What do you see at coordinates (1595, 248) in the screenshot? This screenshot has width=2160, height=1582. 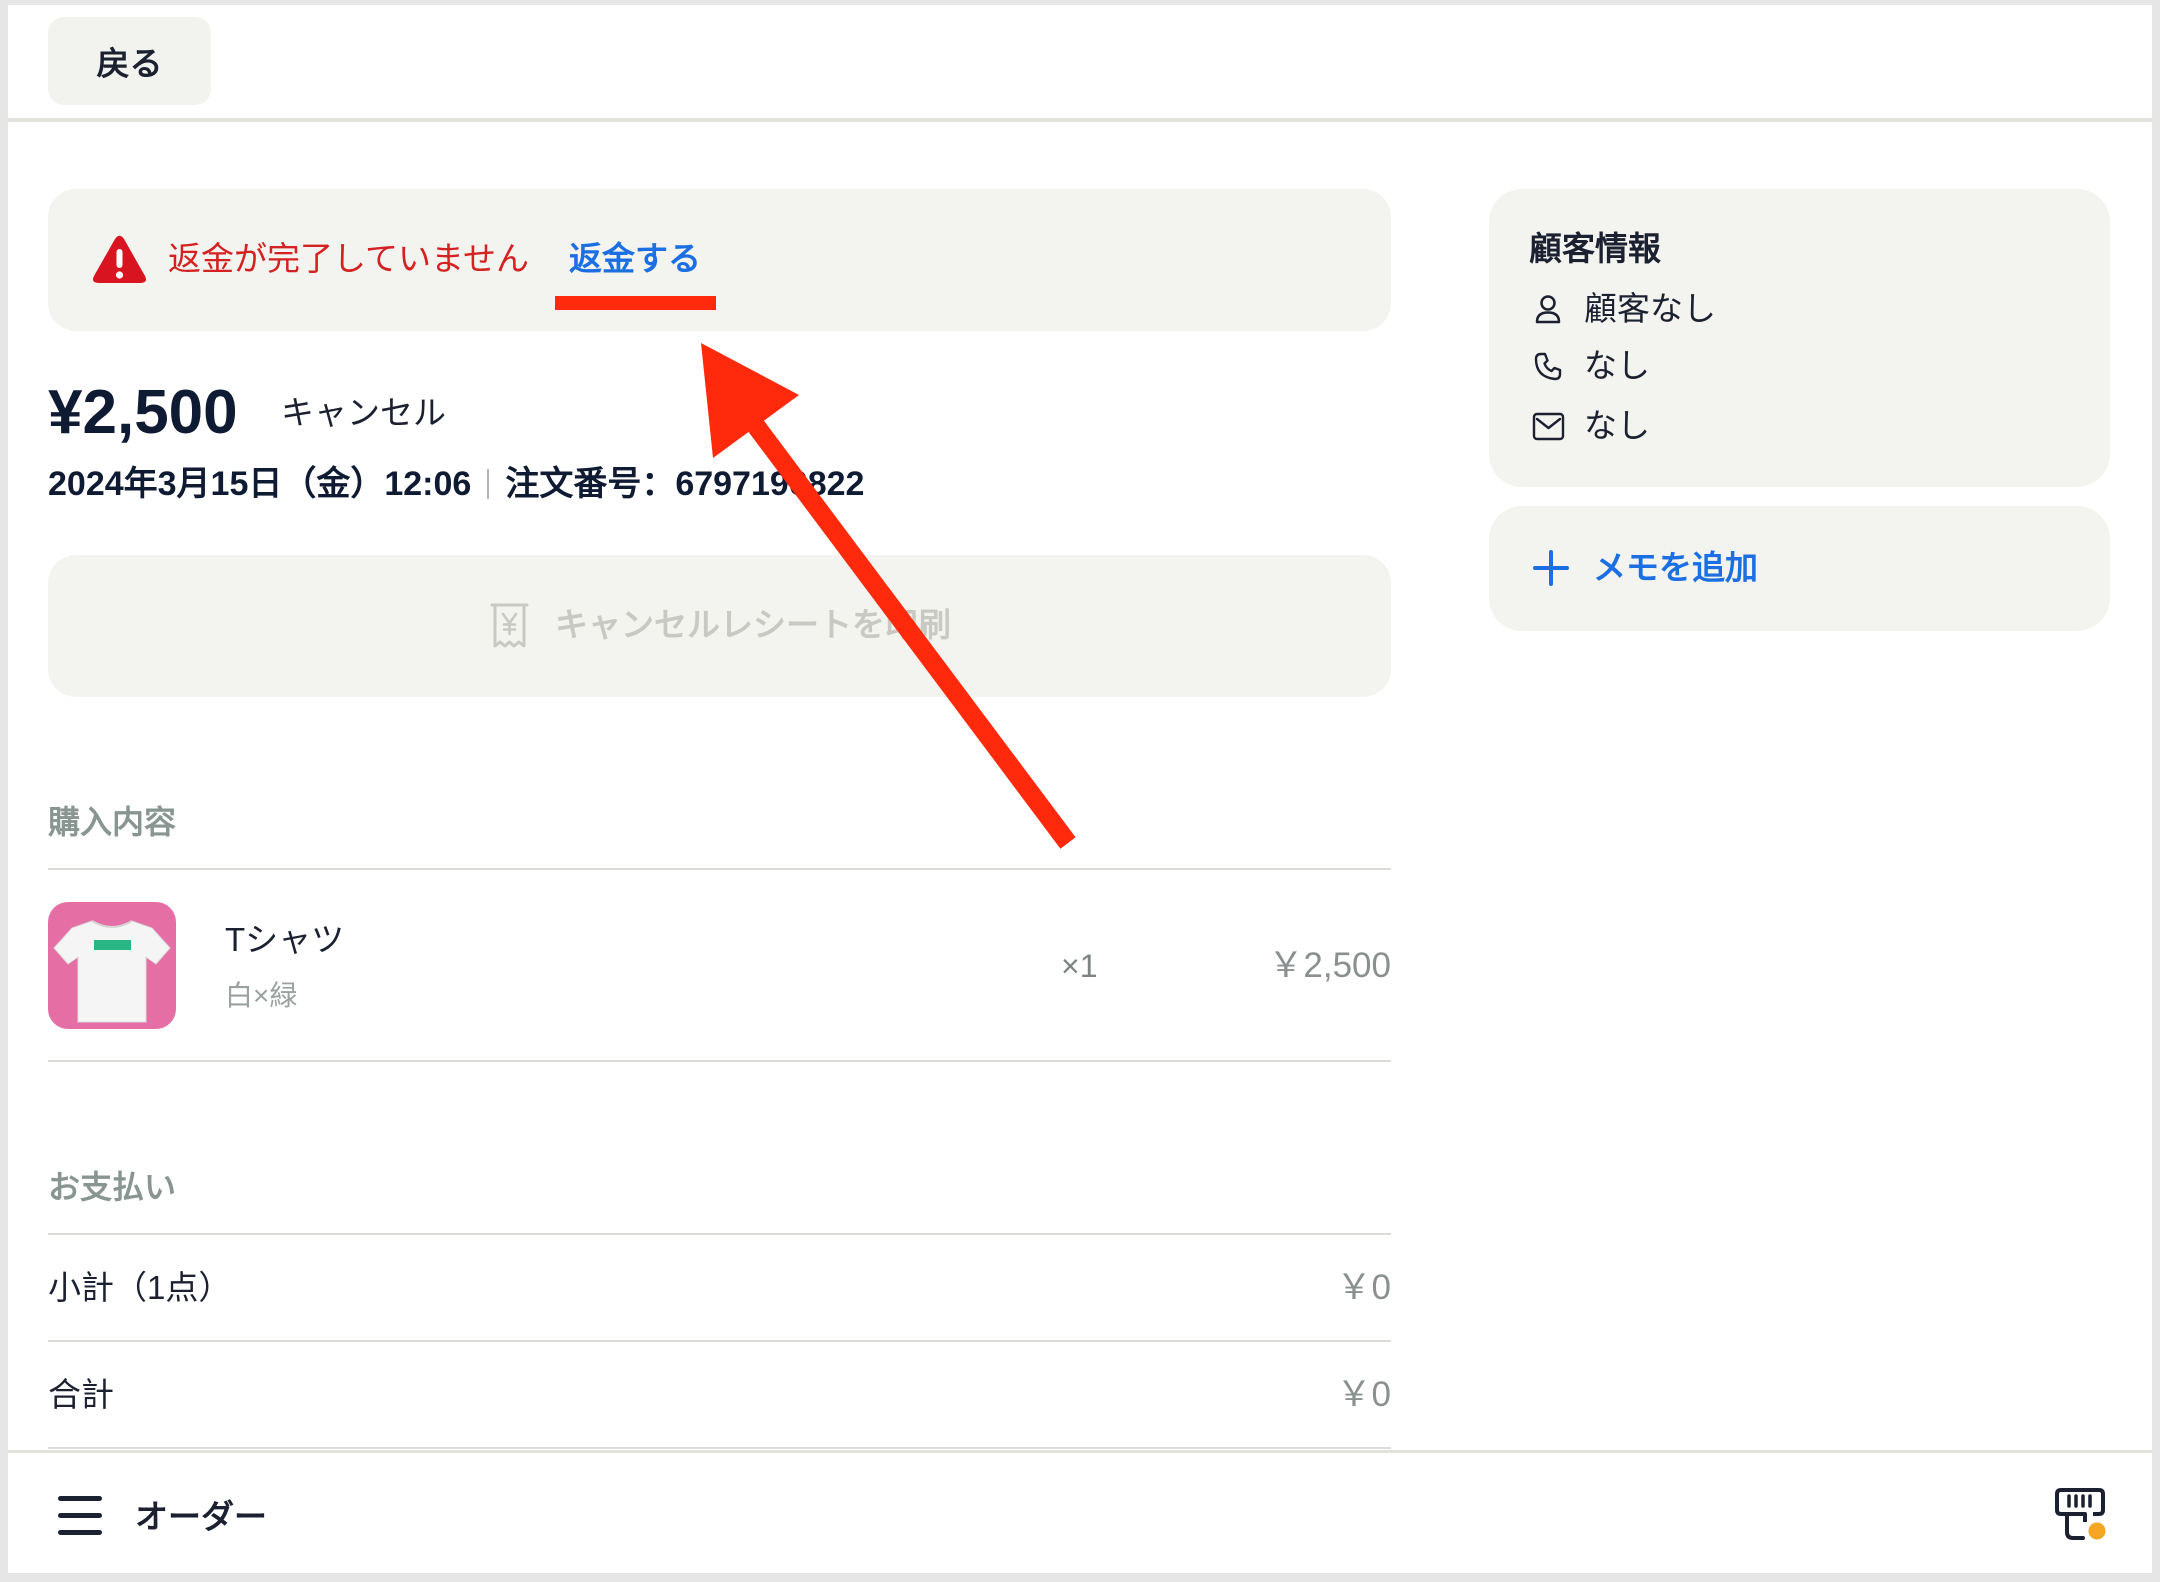 I see `customer-info-title: 顧客情報` at bounding box center [1595, 248].